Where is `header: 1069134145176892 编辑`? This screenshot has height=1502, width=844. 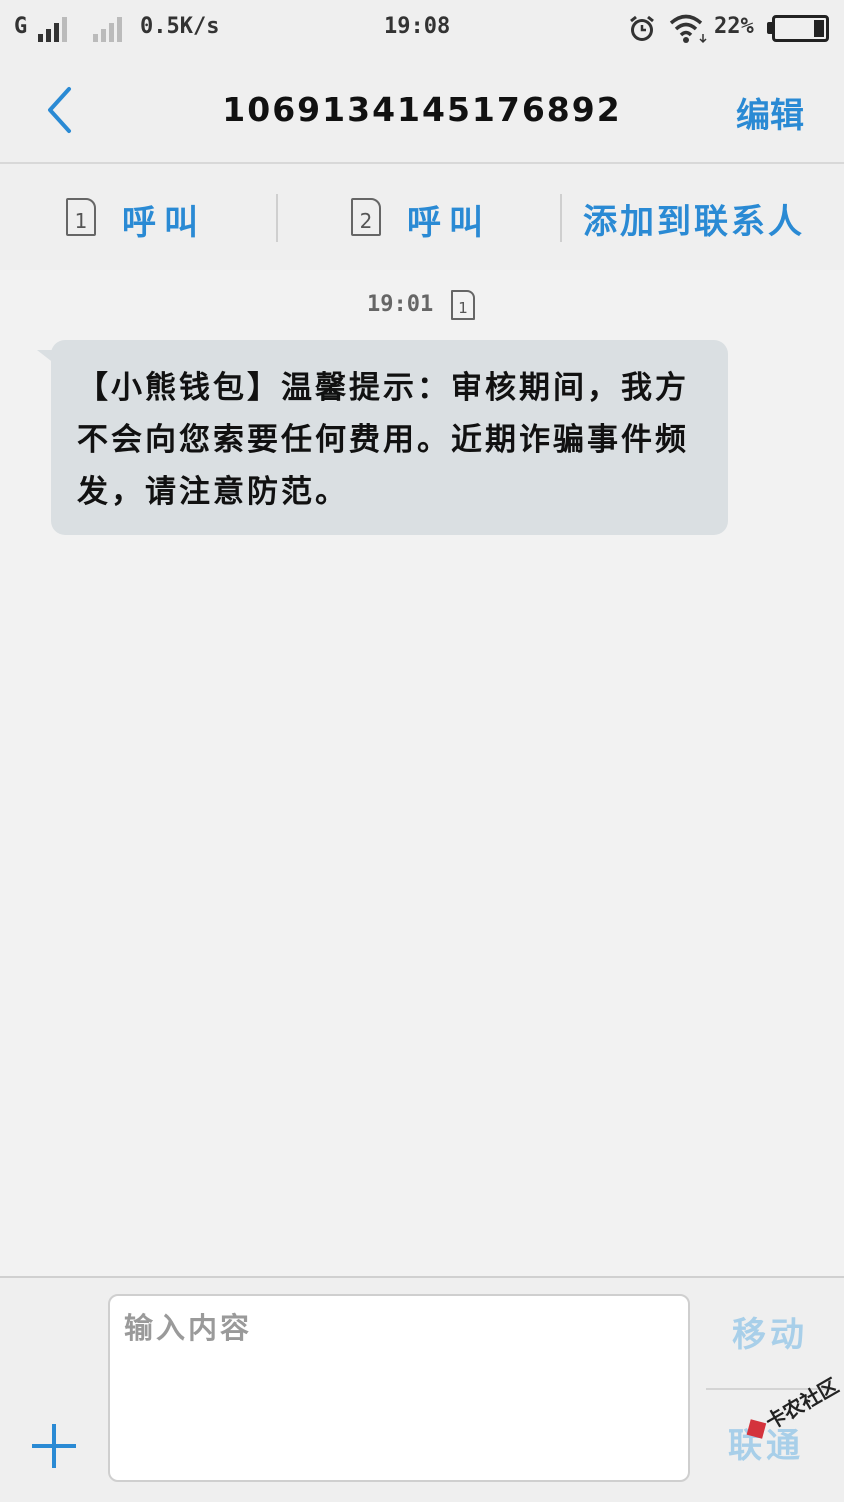
header: 1069134145176892 编辑 is located at coordinates (422, 111).